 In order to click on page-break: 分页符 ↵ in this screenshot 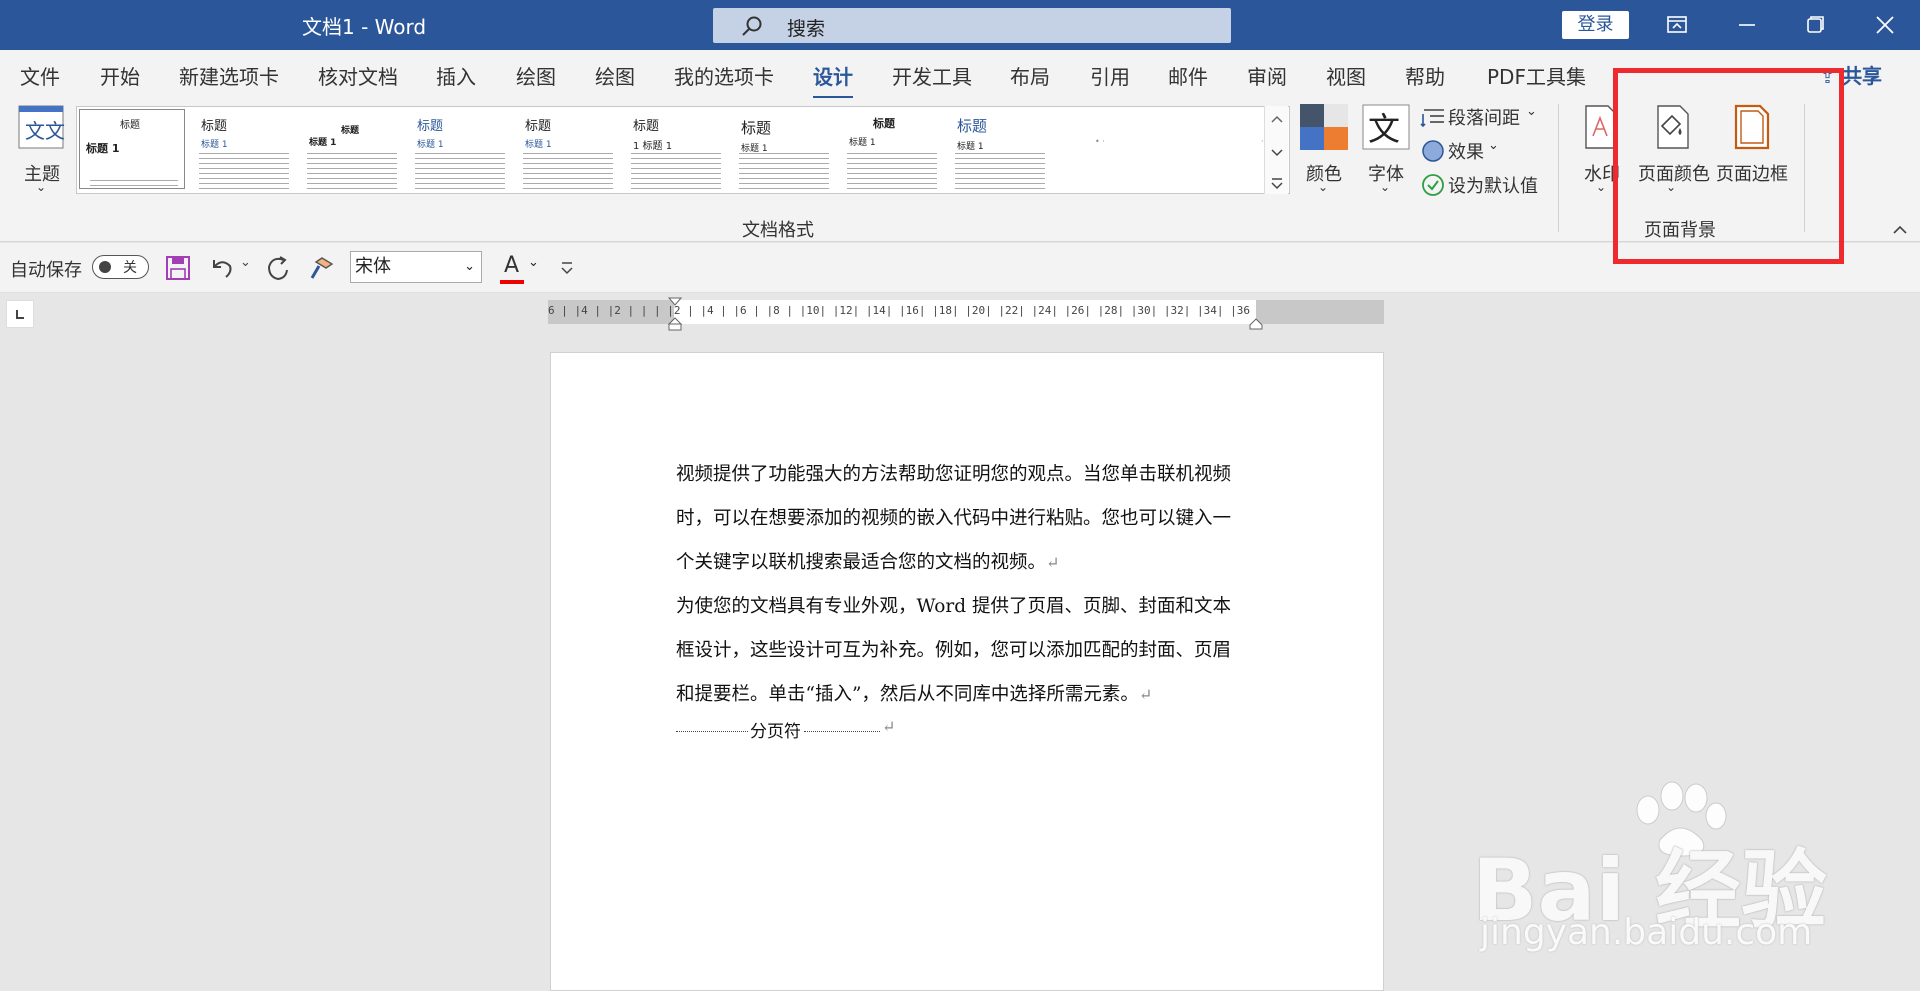, I will do `click(786, 728)`.